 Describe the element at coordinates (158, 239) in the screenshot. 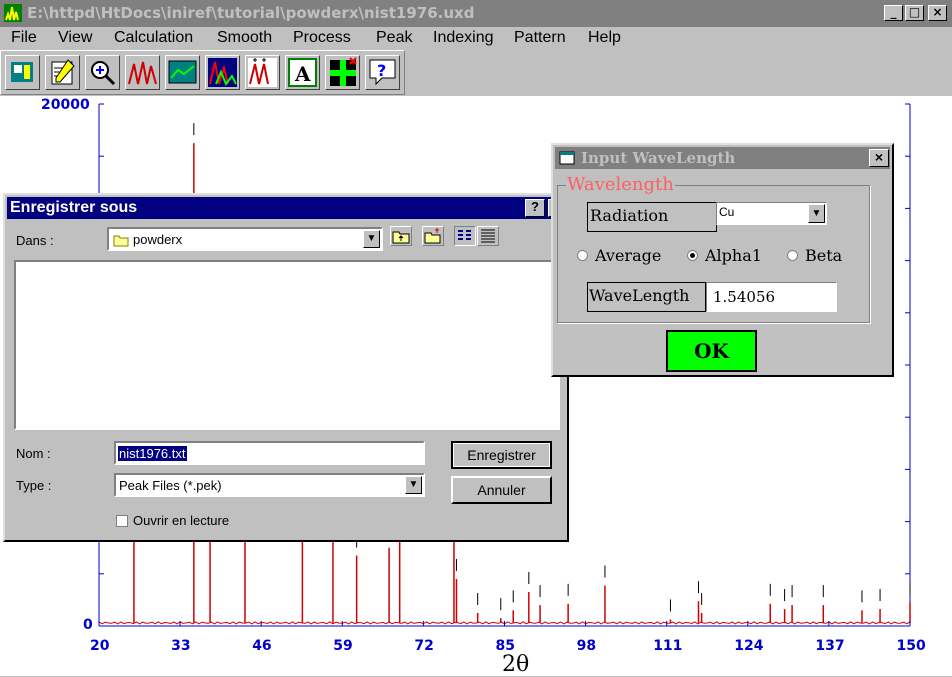

I see `folder-name: powderx` at that location.